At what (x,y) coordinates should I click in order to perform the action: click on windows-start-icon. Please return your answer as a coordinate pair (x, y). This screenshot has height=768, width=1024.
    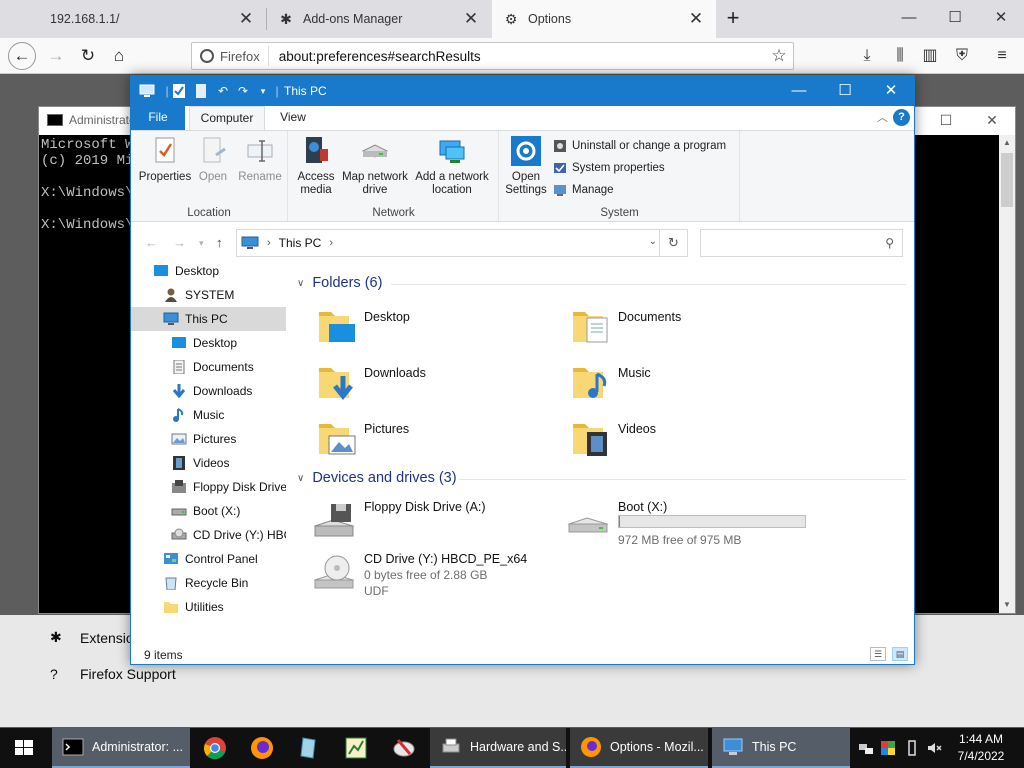
    Looking at the image, I should click on (24, 748).